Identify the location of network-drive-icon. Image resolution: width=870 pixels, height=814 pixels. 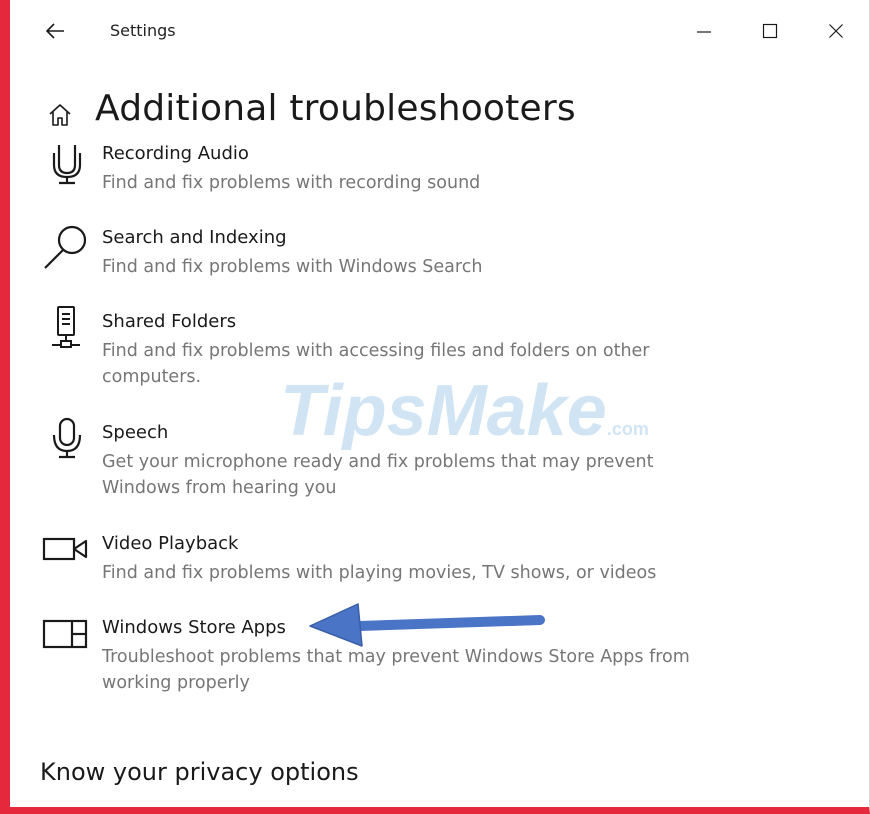
(66, 327).